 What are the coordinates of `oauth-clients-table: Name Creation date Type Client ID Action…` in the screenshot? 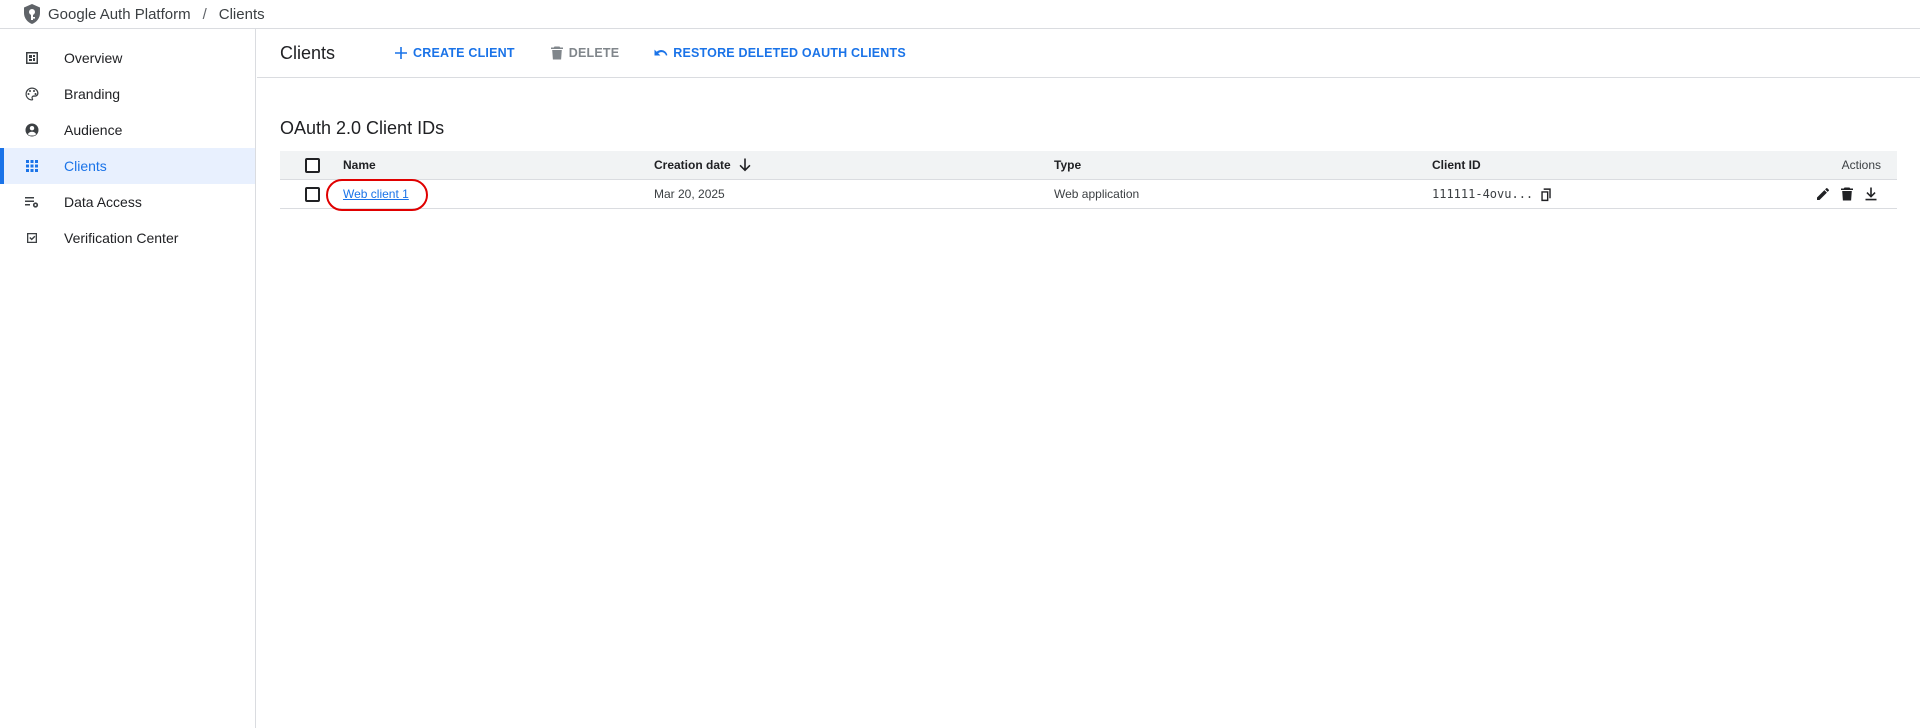 It's located at (1088, 181).